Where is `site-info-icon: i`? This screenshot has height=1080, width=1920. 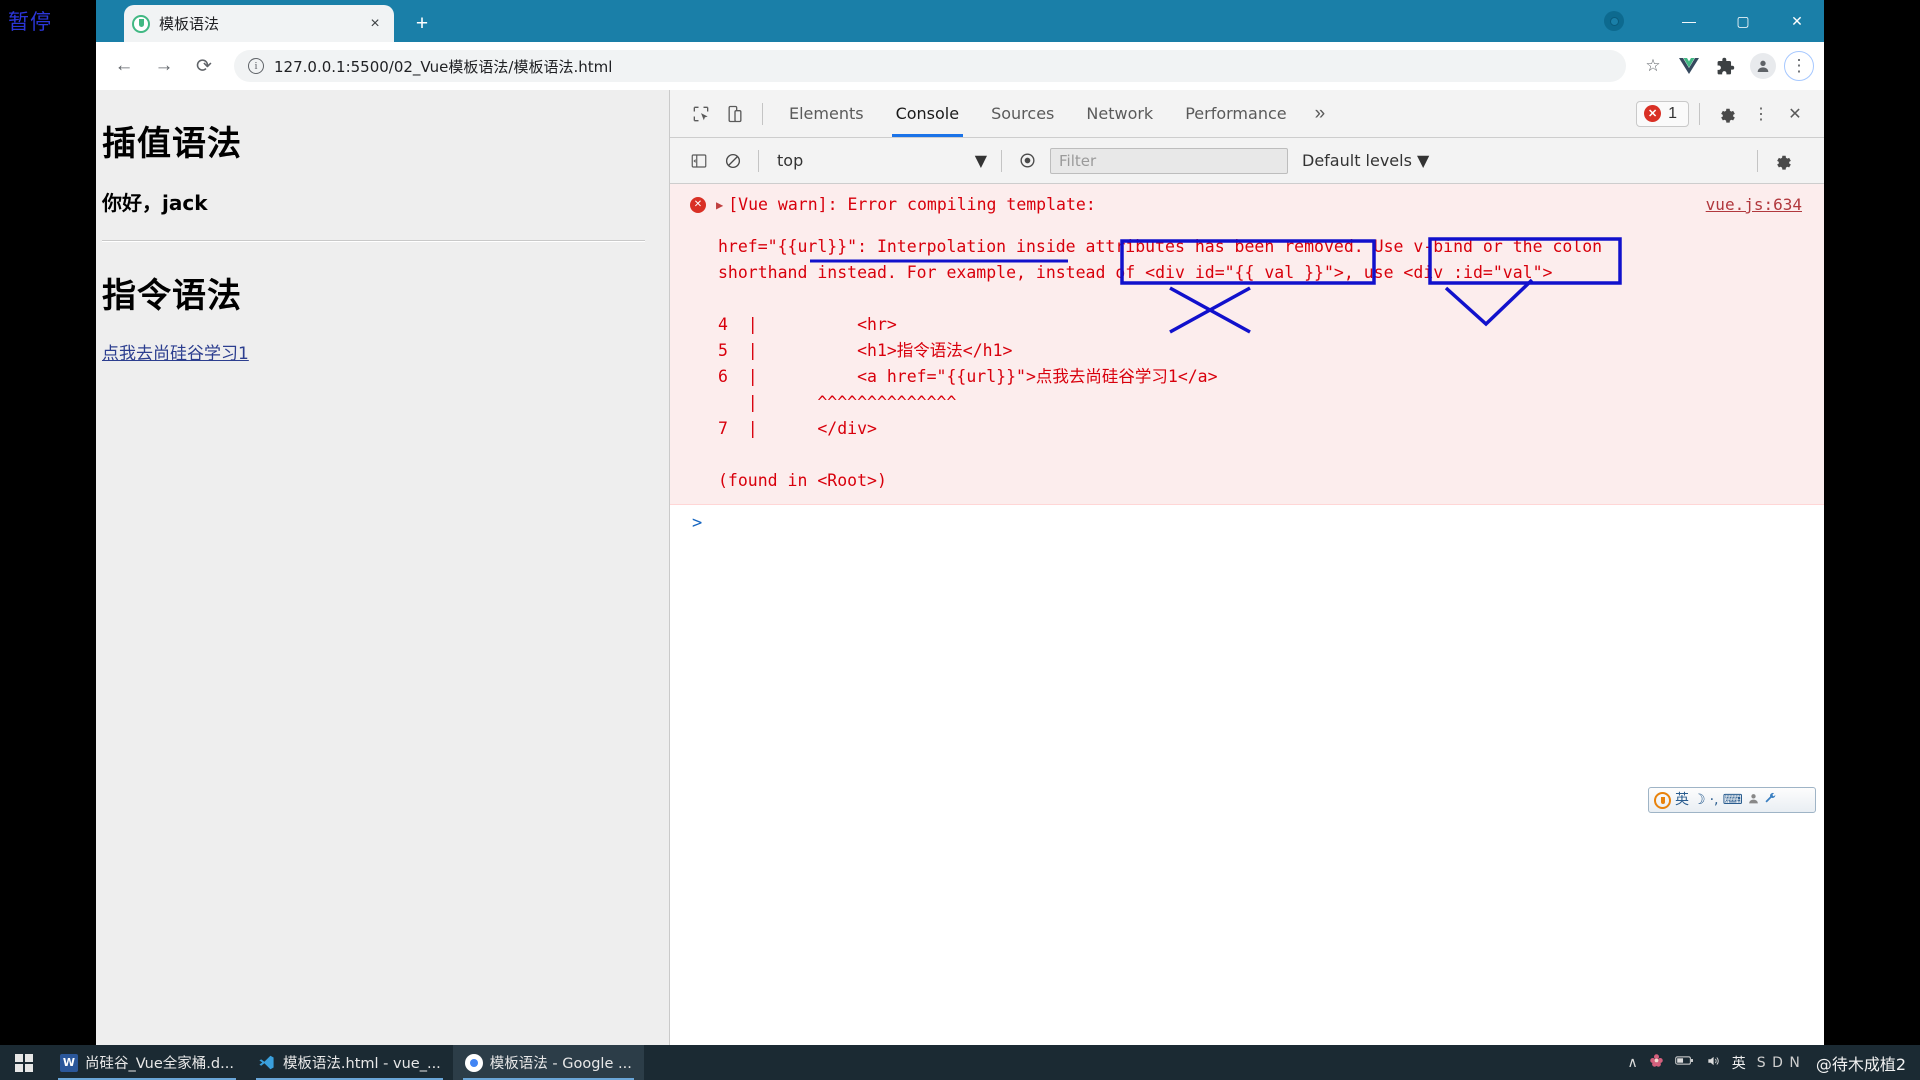 site-info-icon: i is located at coordinates (256, 66).